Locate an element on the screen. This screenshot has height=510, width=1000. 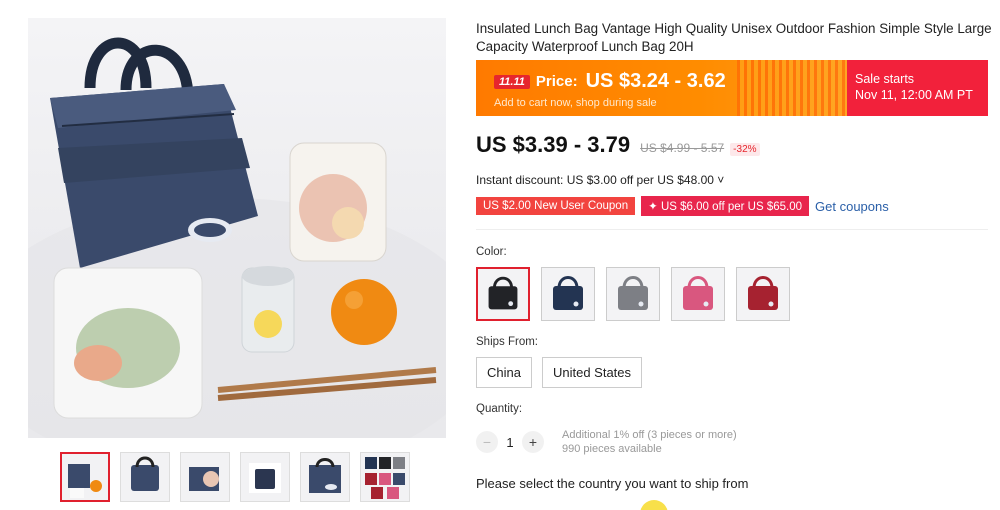
promo-subtext: Add to cart now, shop during sale is located at coordinates (575, 103).